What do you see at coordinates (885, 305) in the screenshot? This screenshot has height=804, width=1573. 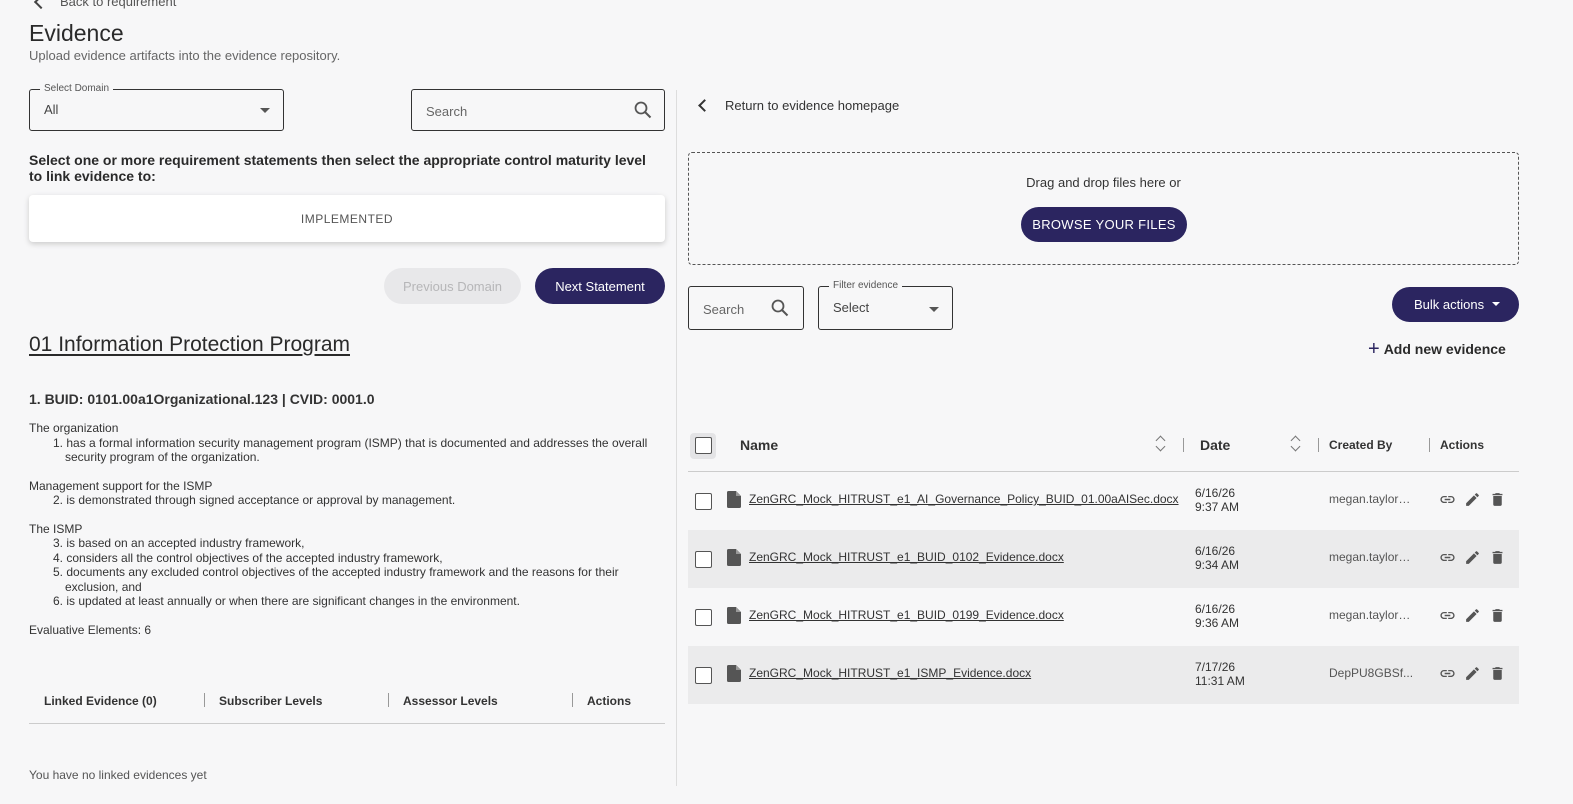 I see `filter-evidence-select: Filter evidence Select` at bounding box center [885, 305].